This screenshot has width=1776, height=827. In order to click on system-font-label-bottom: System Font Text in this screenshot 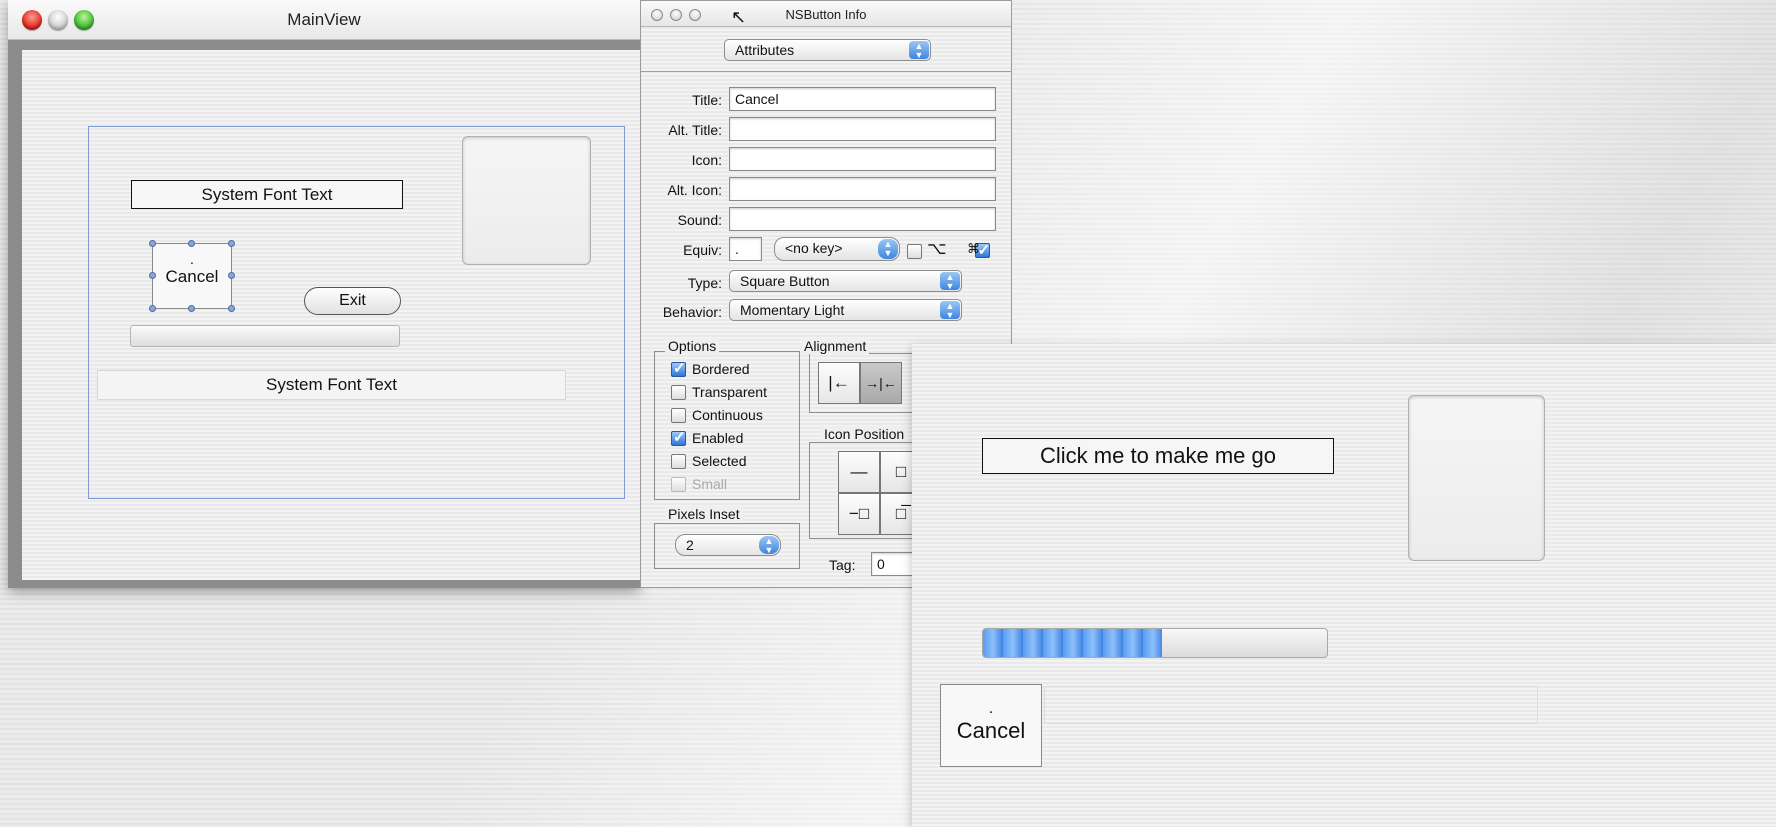, I will do `click(331, 385)`.